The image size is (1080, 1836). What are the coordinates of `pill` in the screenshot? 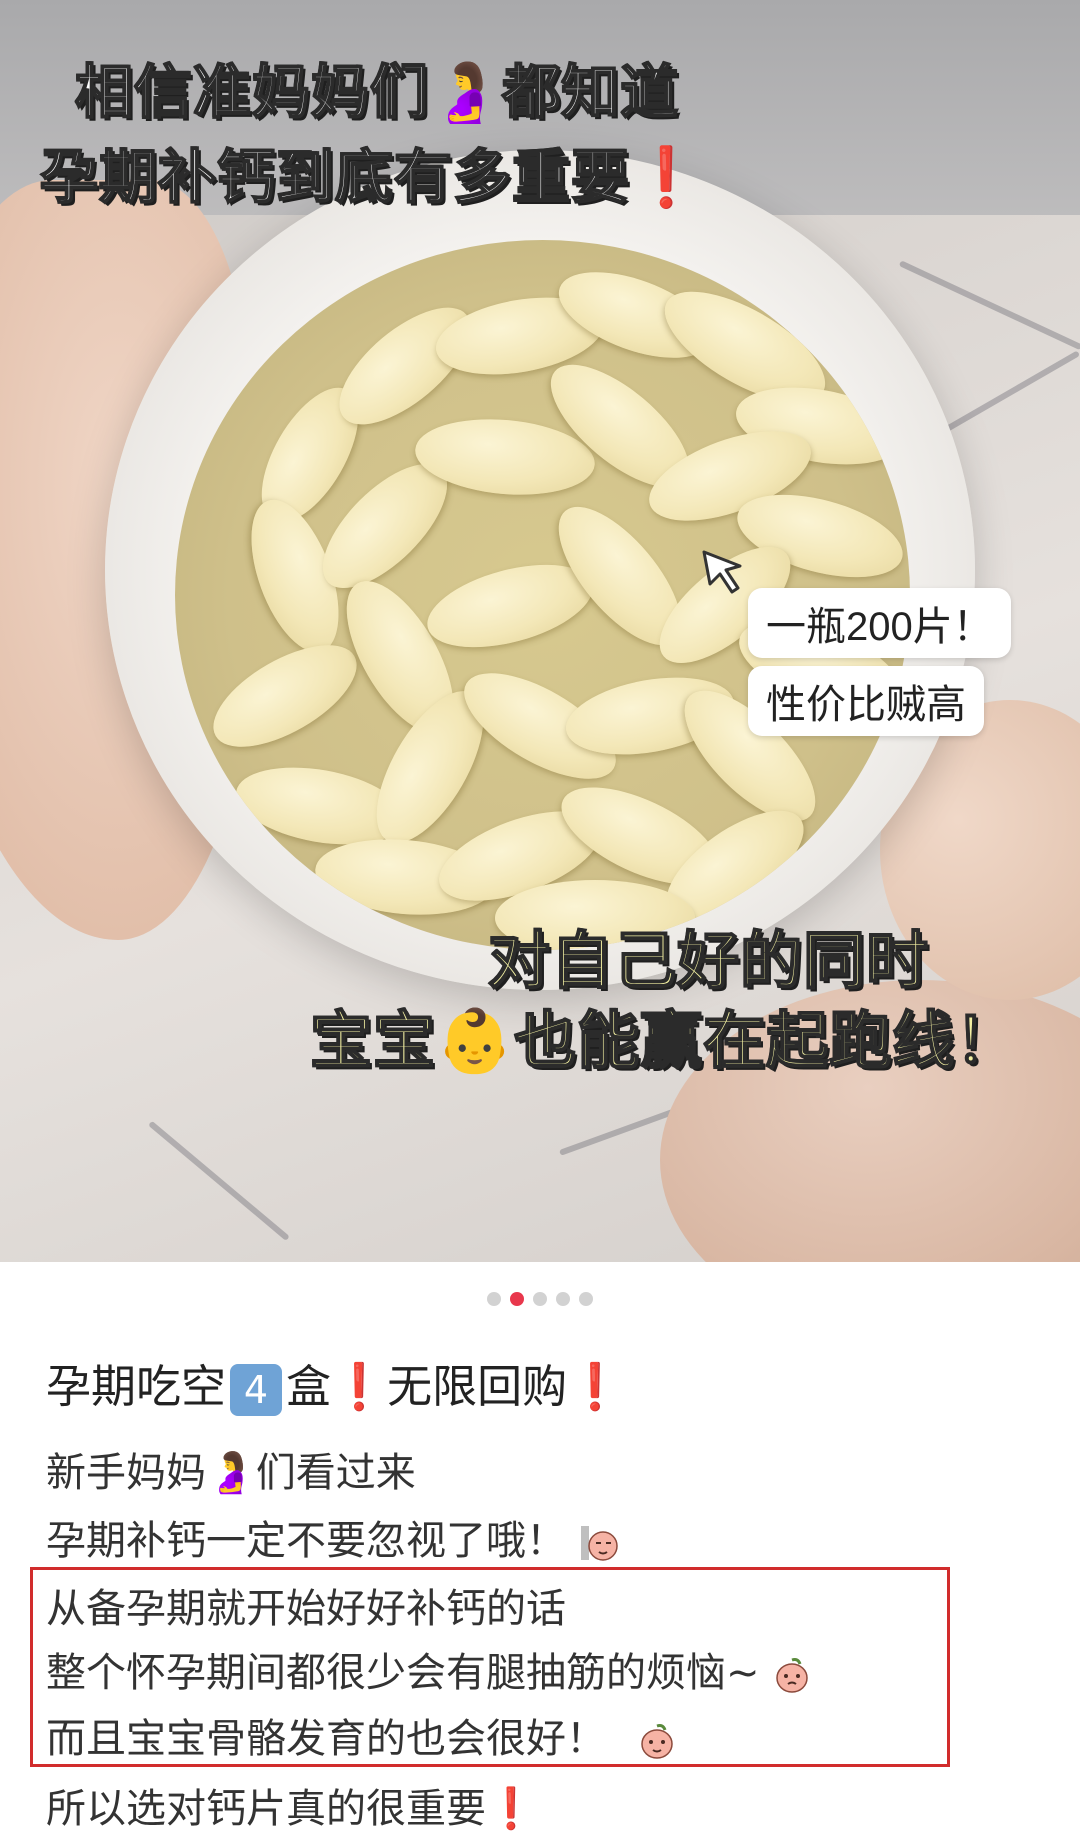 It's located at (285, 696).